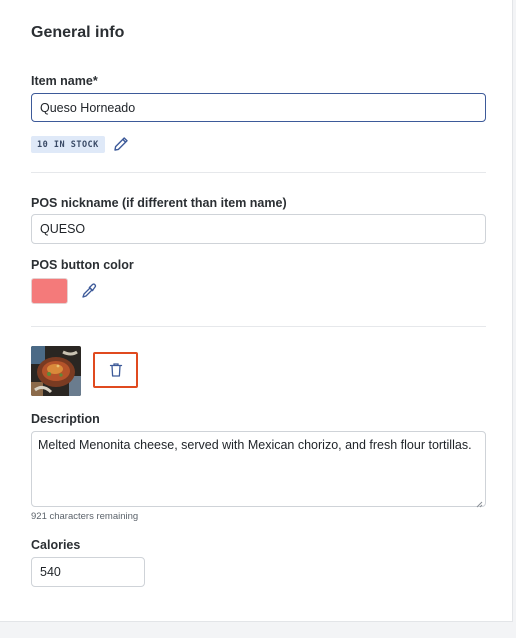 The image size is (516, 638). What do you see at coordinates (56, 545) in the screenshot?
I see `calories-label: Calories` at bounding box center [56, 545].